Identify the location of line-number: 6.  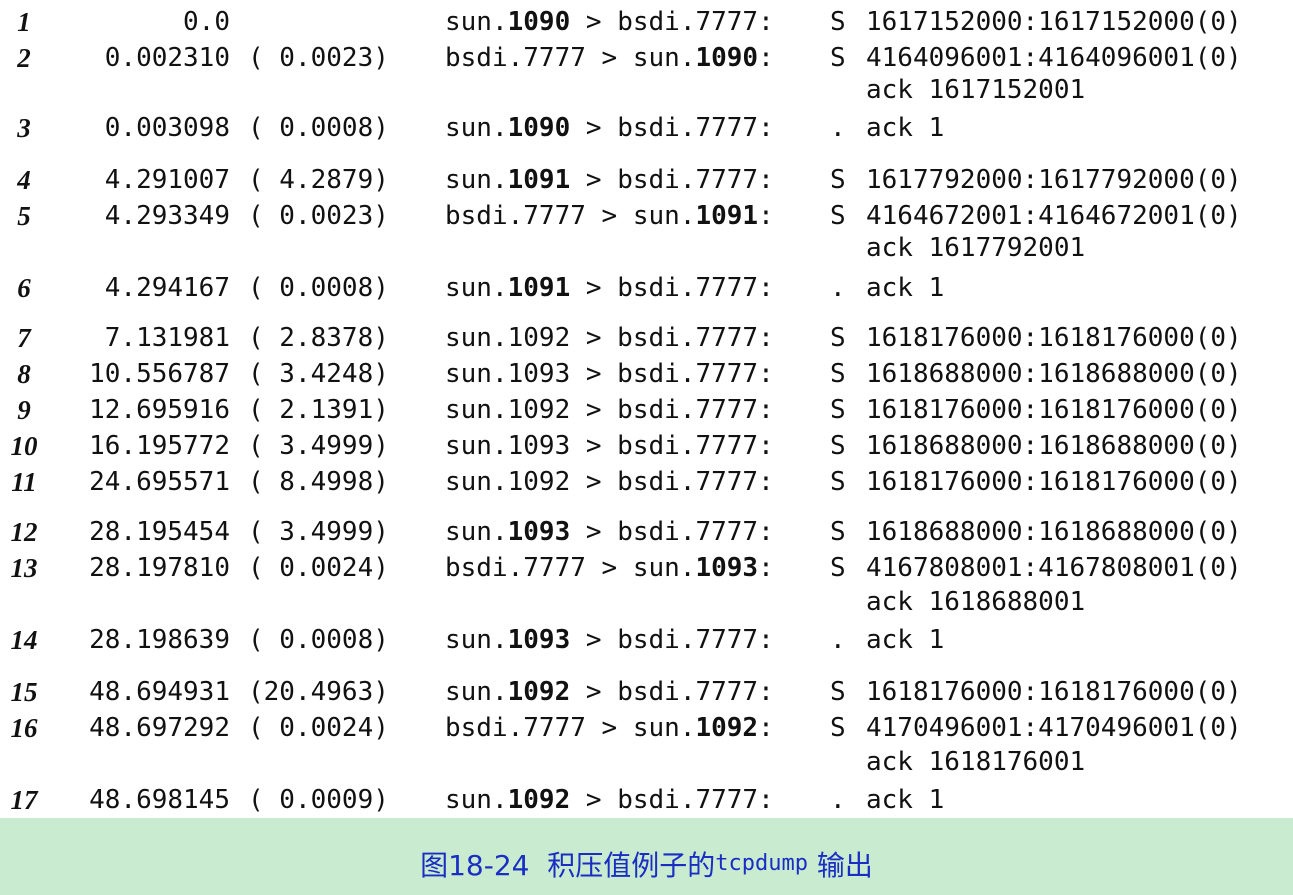
(24, 288).